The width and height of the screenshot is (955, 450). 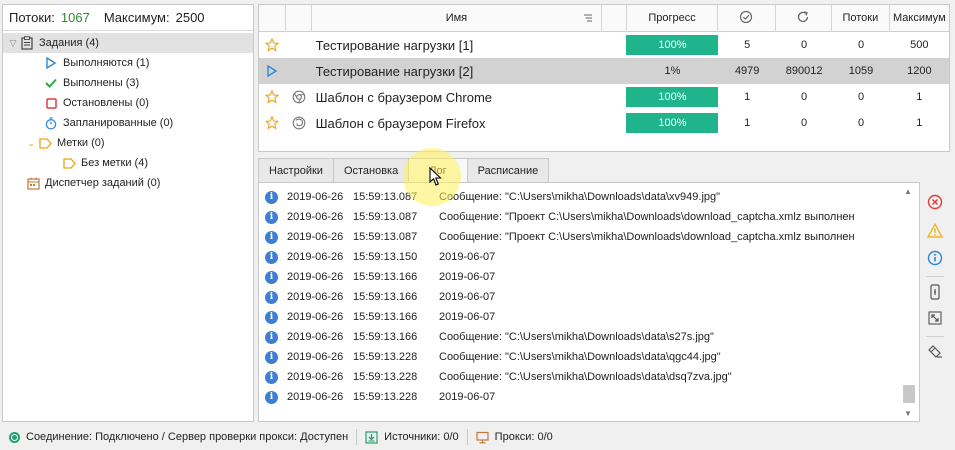 What do you see at coordinates (128, 123) in the screenshot?
I see `tree-item-scheduled: Запланированные (0)` at bounding box center [128, 123].